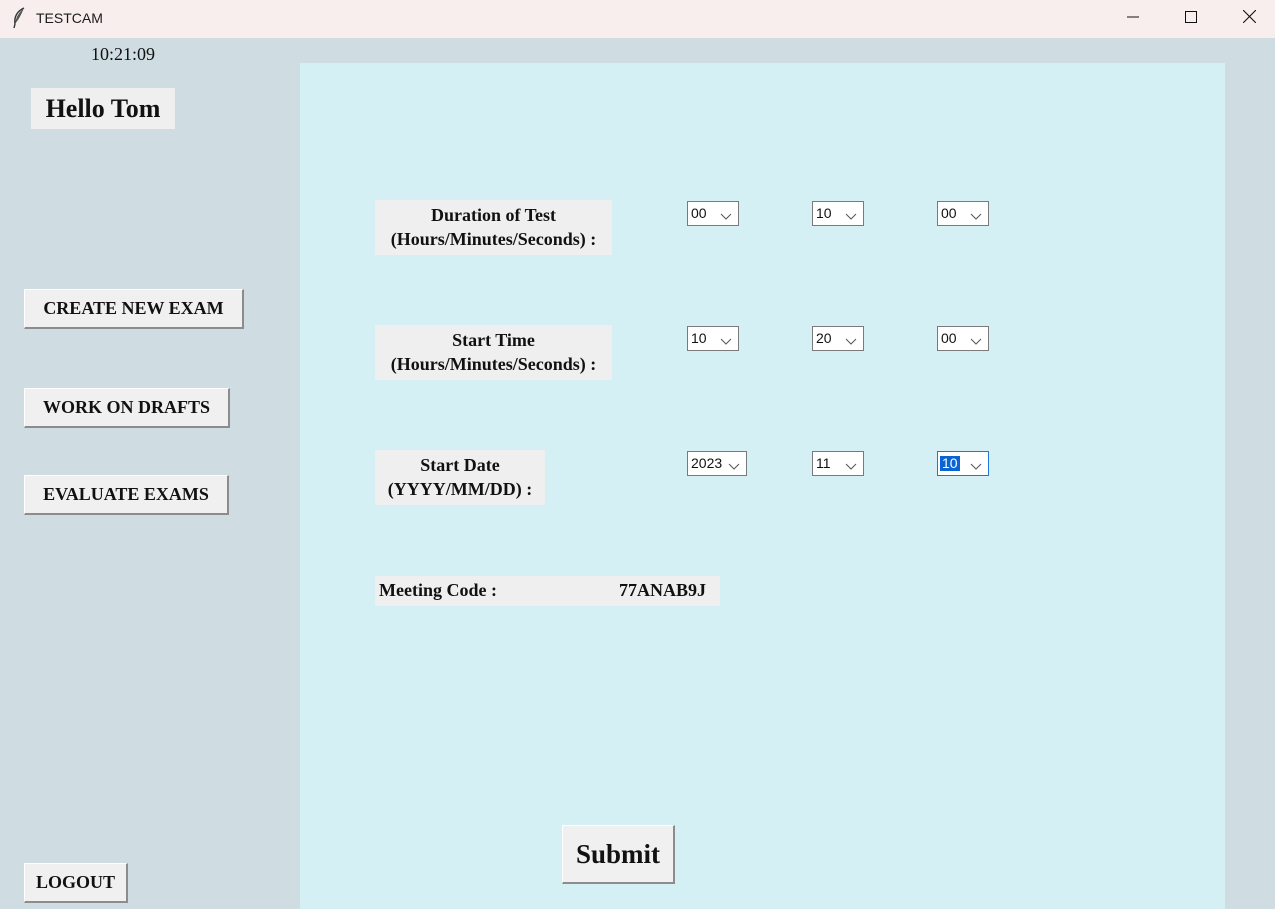 This screenshot has width=1275, height=909. I want to click on meeting-code-label: Meeting Code :, so click(438, 590).